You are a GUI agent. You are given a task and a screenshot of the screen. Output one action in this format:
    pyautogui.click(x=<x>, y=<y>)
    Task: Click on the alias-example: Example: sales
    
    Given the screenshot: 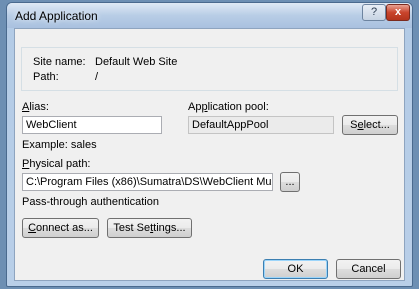 What is the action you would take?
    pyautogui.click(x=59, y=145)
    